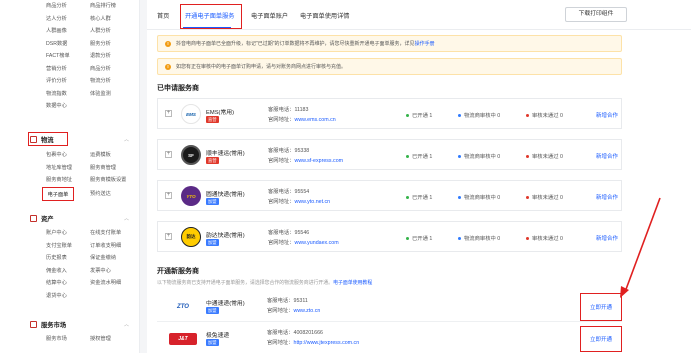  What do you see at coordinates (112, 56) in the screenshot?
I see `sidebar-item: 退款分析` at bounding box center [112, 56].